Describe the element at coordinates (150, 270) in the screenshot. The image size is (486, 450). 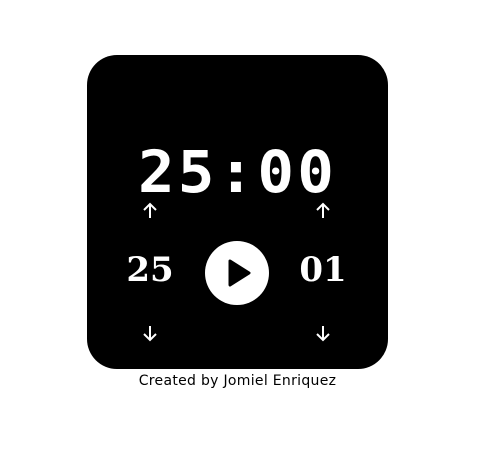
I see `minutes-value: 25` at that location.